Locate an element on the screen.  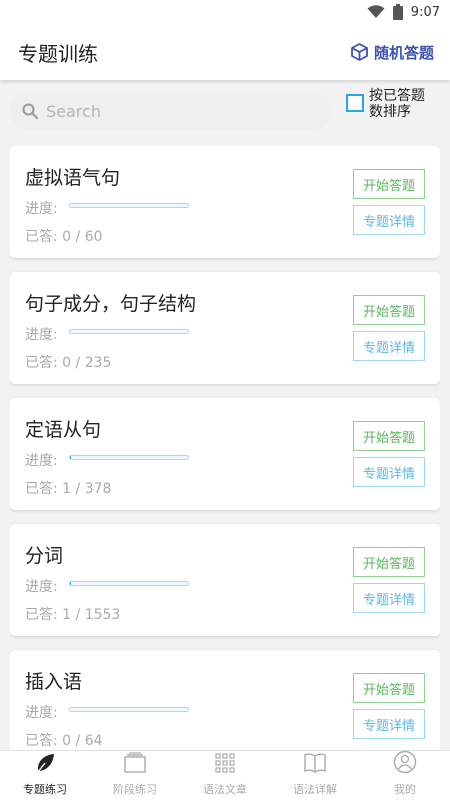
topic-card: 定语从句 进度: 已答: 1 / 378 开始答题 专题详情 is located at coordinates (225, 454).